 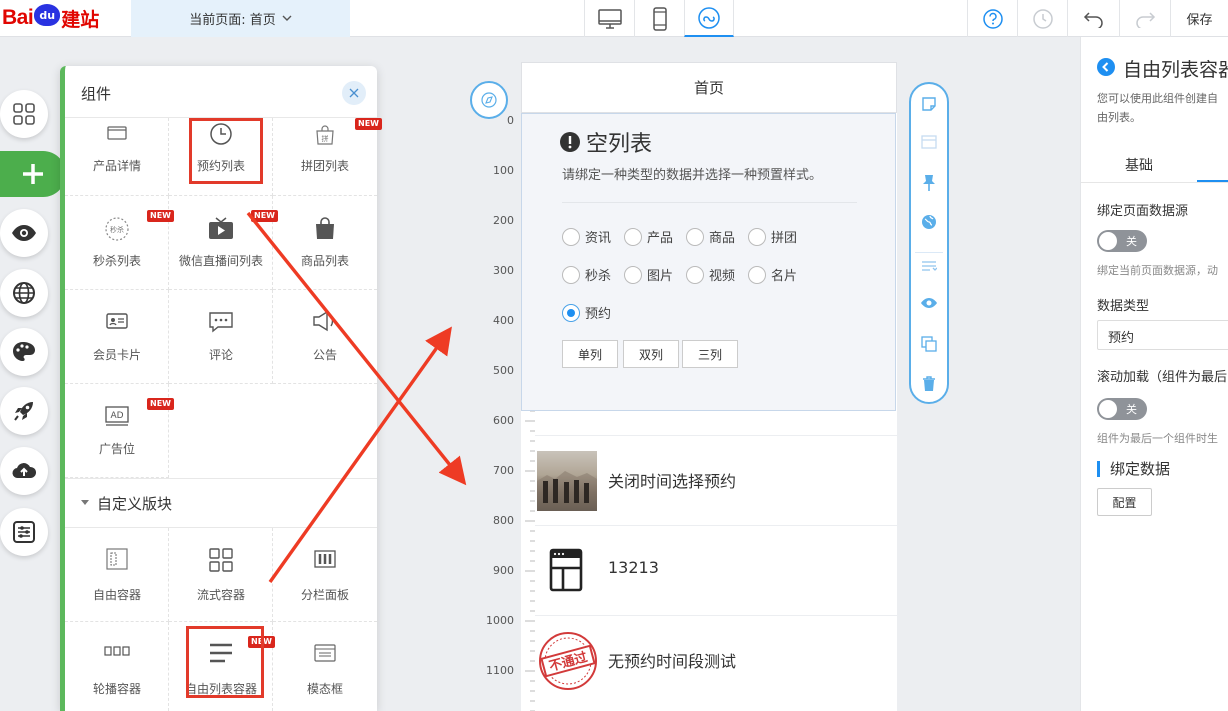 What do you see at coordinates (1106, 68) in the screenshot?
I see `back-button` at bounding box center [1106, 68].